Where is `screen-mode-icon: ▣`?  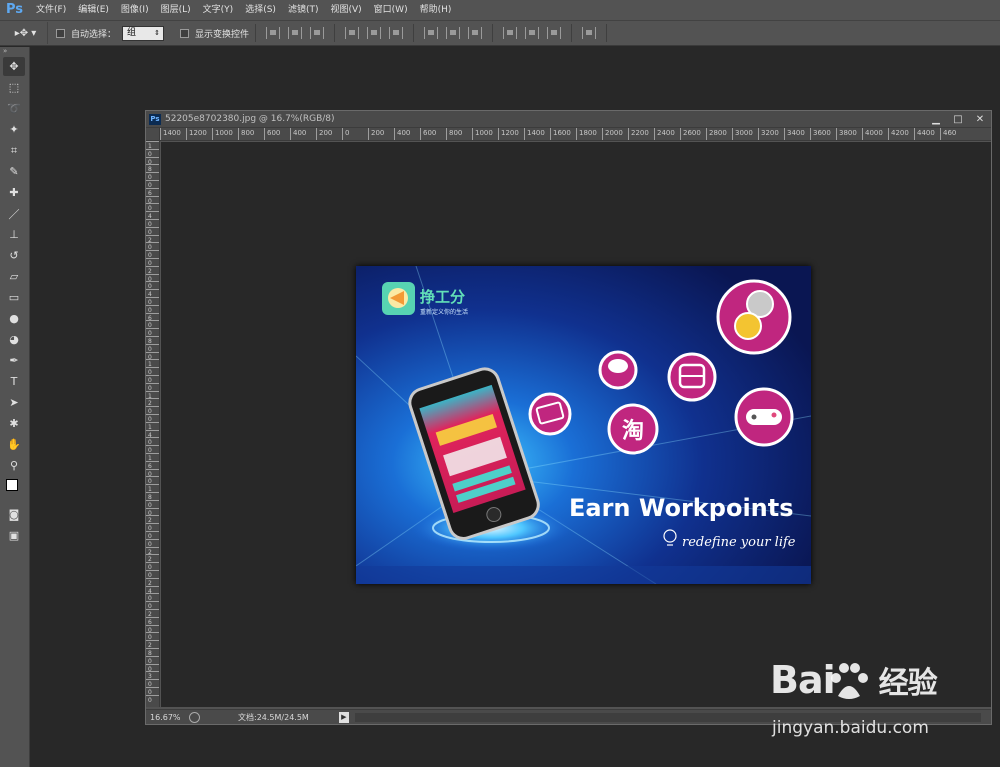
screen-mode-icon: ▣ is located at coordinates (14, 535).